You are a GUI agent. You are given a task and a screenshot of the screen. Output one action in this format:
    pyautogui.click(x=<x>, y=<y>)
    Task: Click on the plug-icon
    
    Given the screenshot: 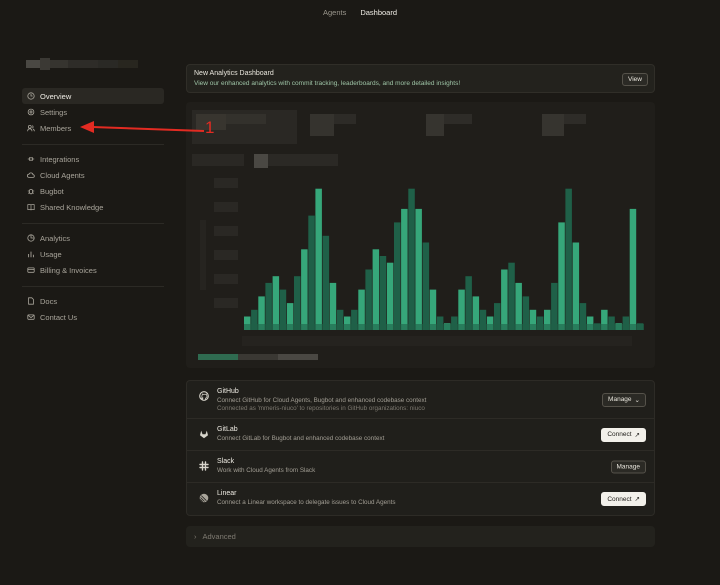 What is the action you would take?
    pyautogui.click(x=31, y=159)
    